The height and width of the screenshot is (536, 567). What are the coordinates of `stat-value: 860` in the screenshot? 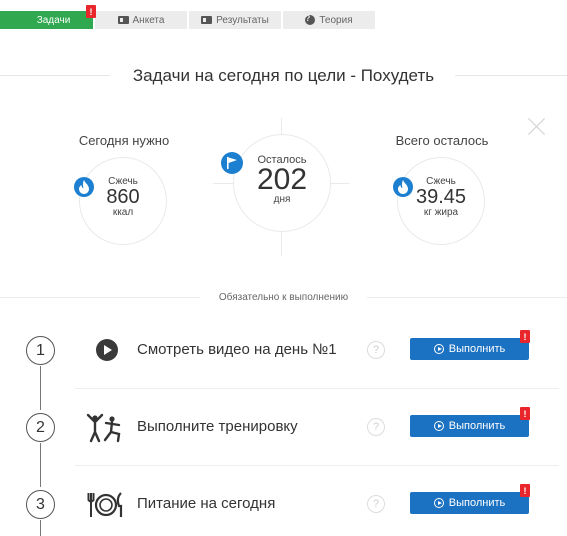 It's located at (123, 197).